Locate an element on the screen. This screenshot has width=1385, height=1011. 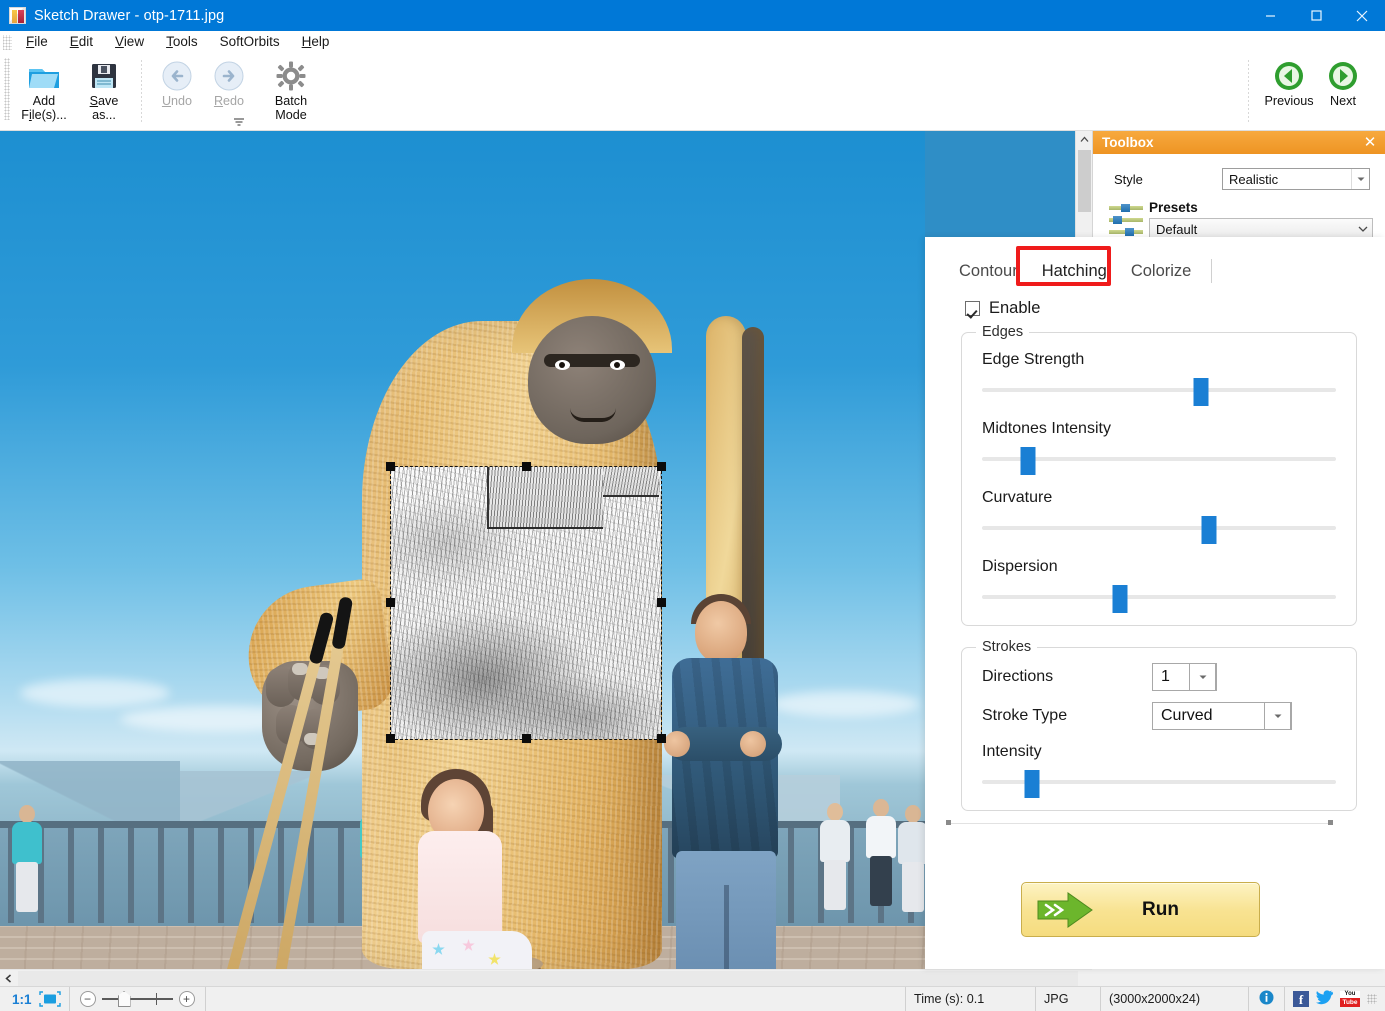
next-button: Next is located at coordinates (1343, 81).